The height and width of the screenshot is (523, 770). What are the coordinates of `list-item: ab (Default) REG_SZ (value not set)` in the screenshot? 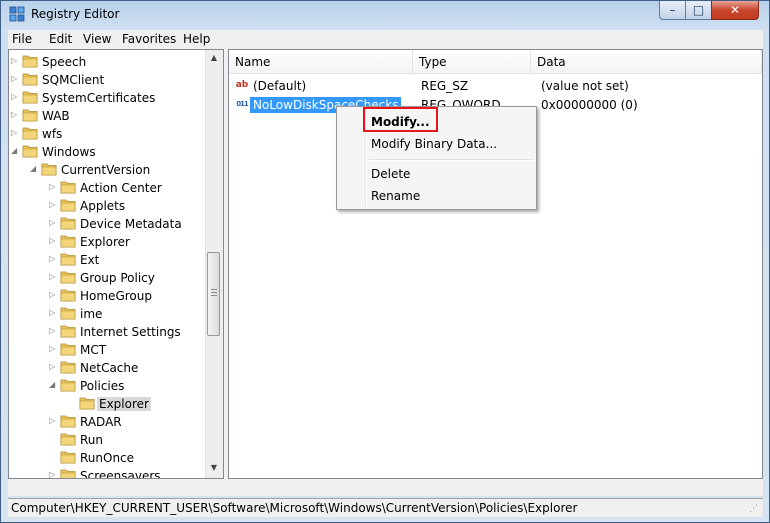 It's located at (496, 86).